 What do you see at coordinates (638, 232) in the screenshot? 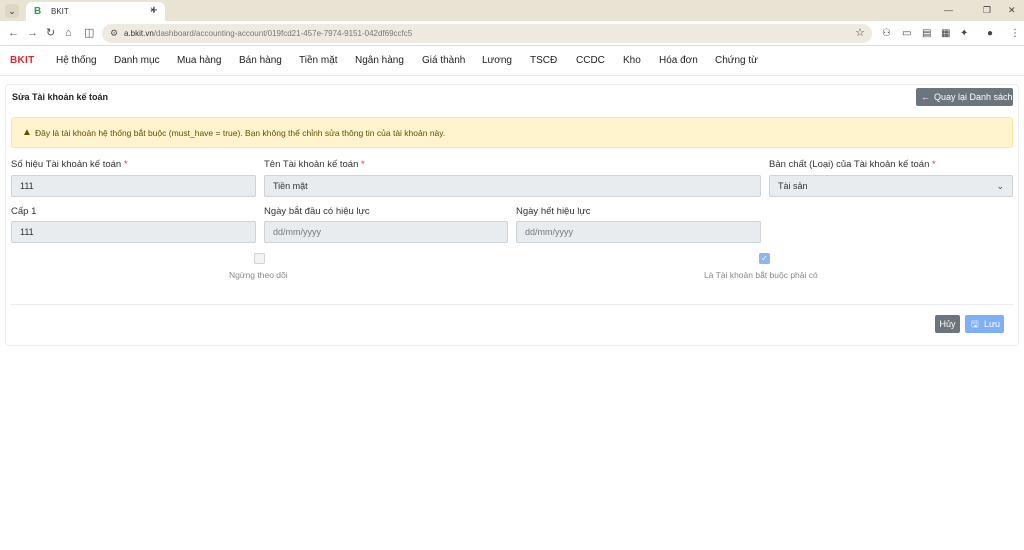
I see `effective-end-date-input: dd/mm/yyyy` at bounding box center [638, 232].